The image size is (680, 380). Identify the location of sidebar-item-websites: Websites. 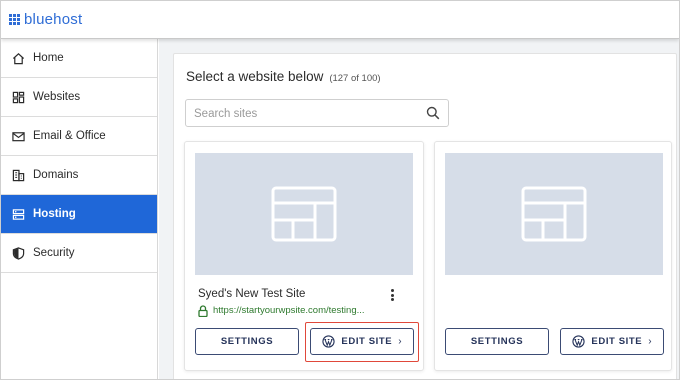
(79, 97).